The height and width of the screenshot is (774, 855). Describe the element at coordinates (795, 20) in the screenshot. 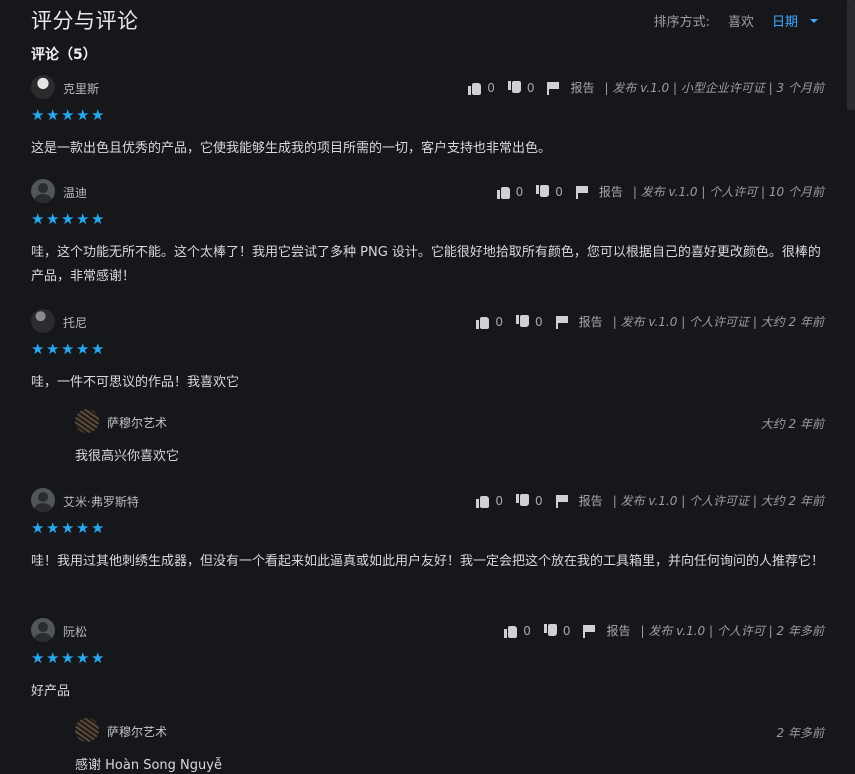

I see `sort-option-date: 日期` at that location.